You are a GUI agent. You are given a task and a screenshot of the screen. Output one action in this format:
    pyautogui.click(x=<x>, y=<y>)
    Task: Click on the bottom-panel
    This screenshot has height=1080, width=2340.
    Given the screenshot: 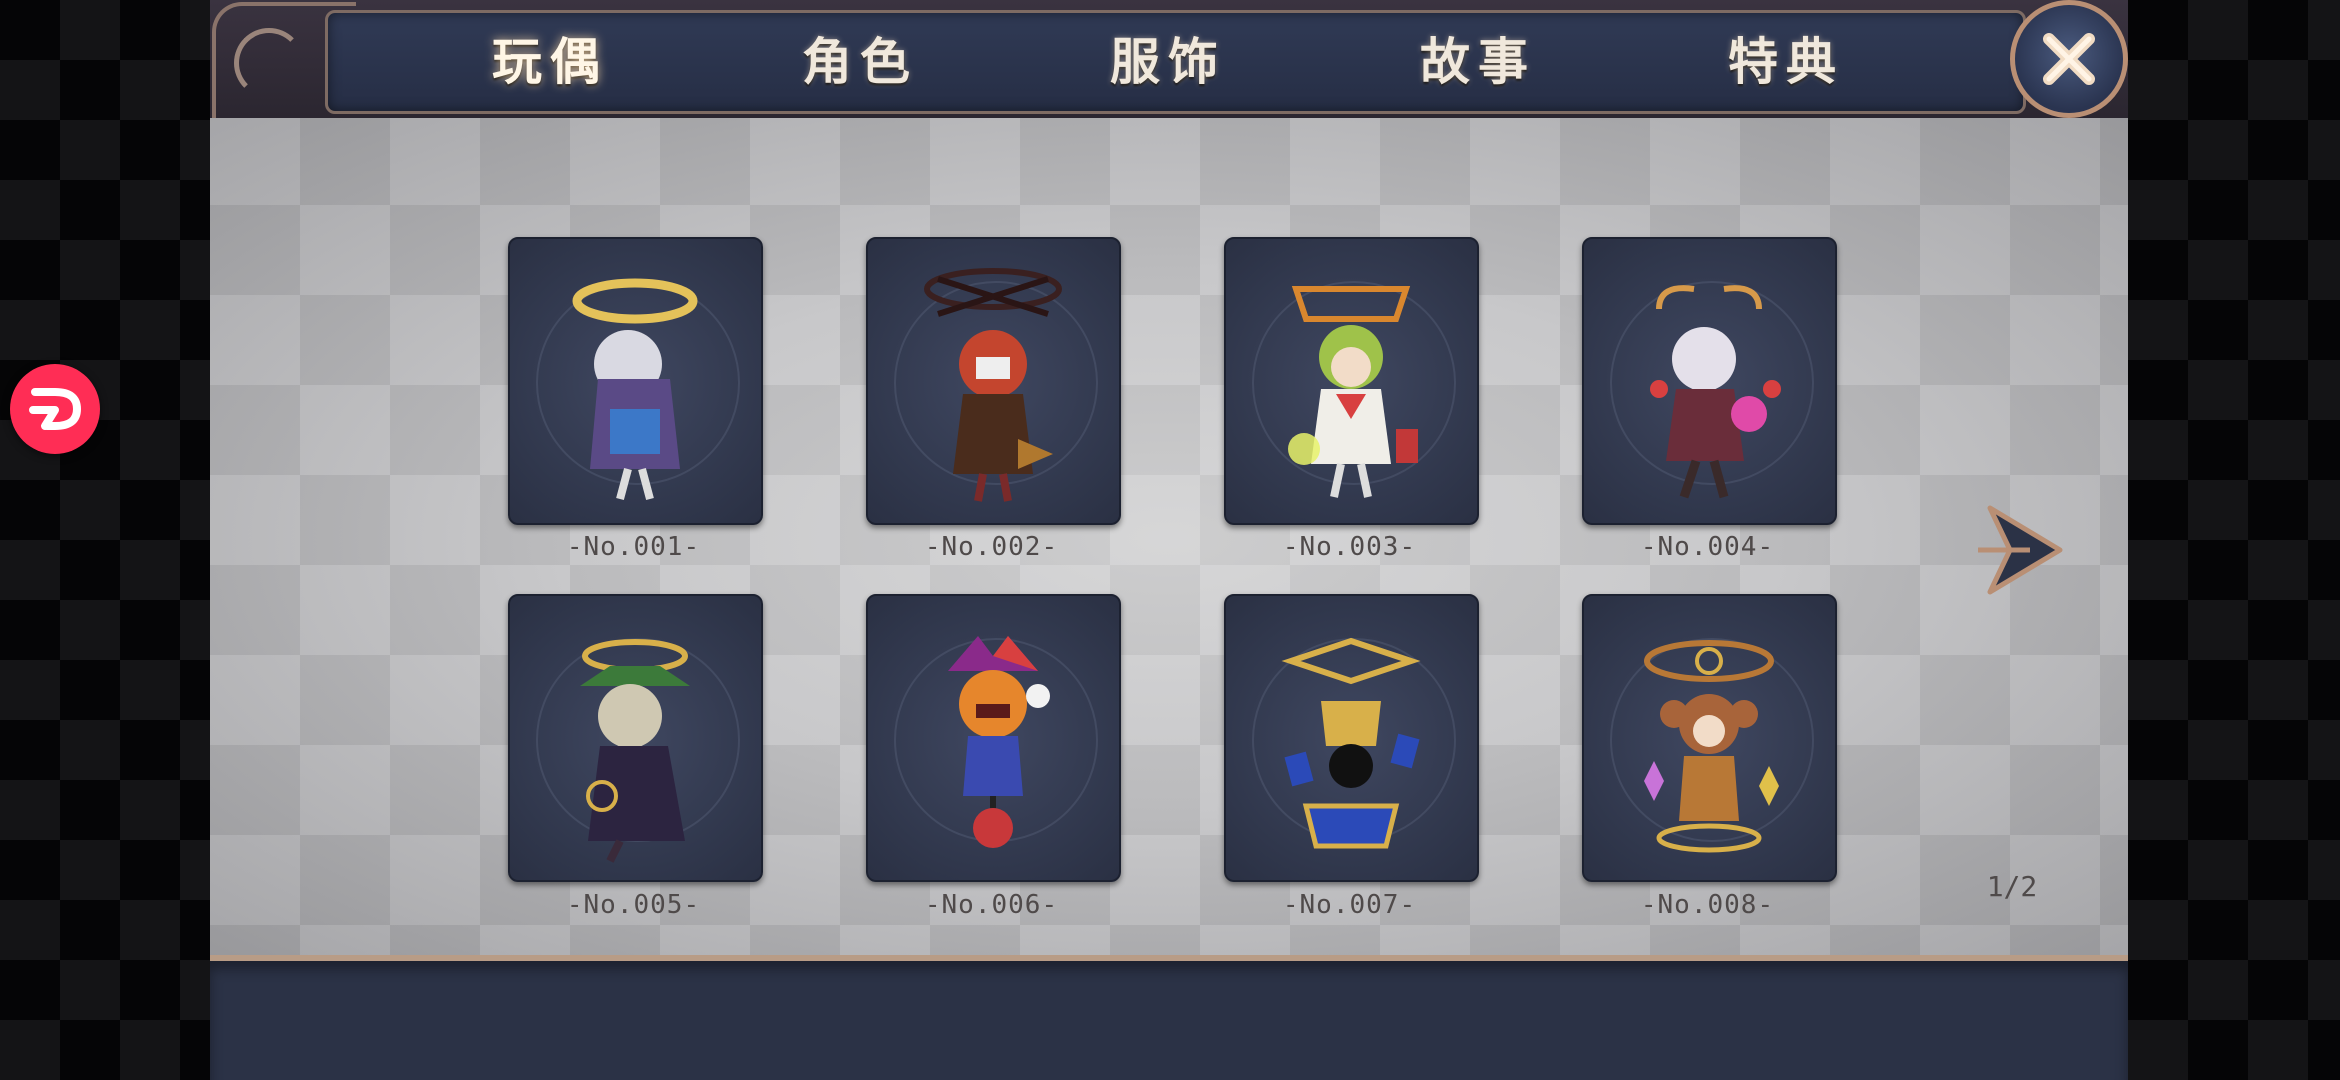 What is the action you would take?
    pyautogui.click(x=1169, y=1017)
    